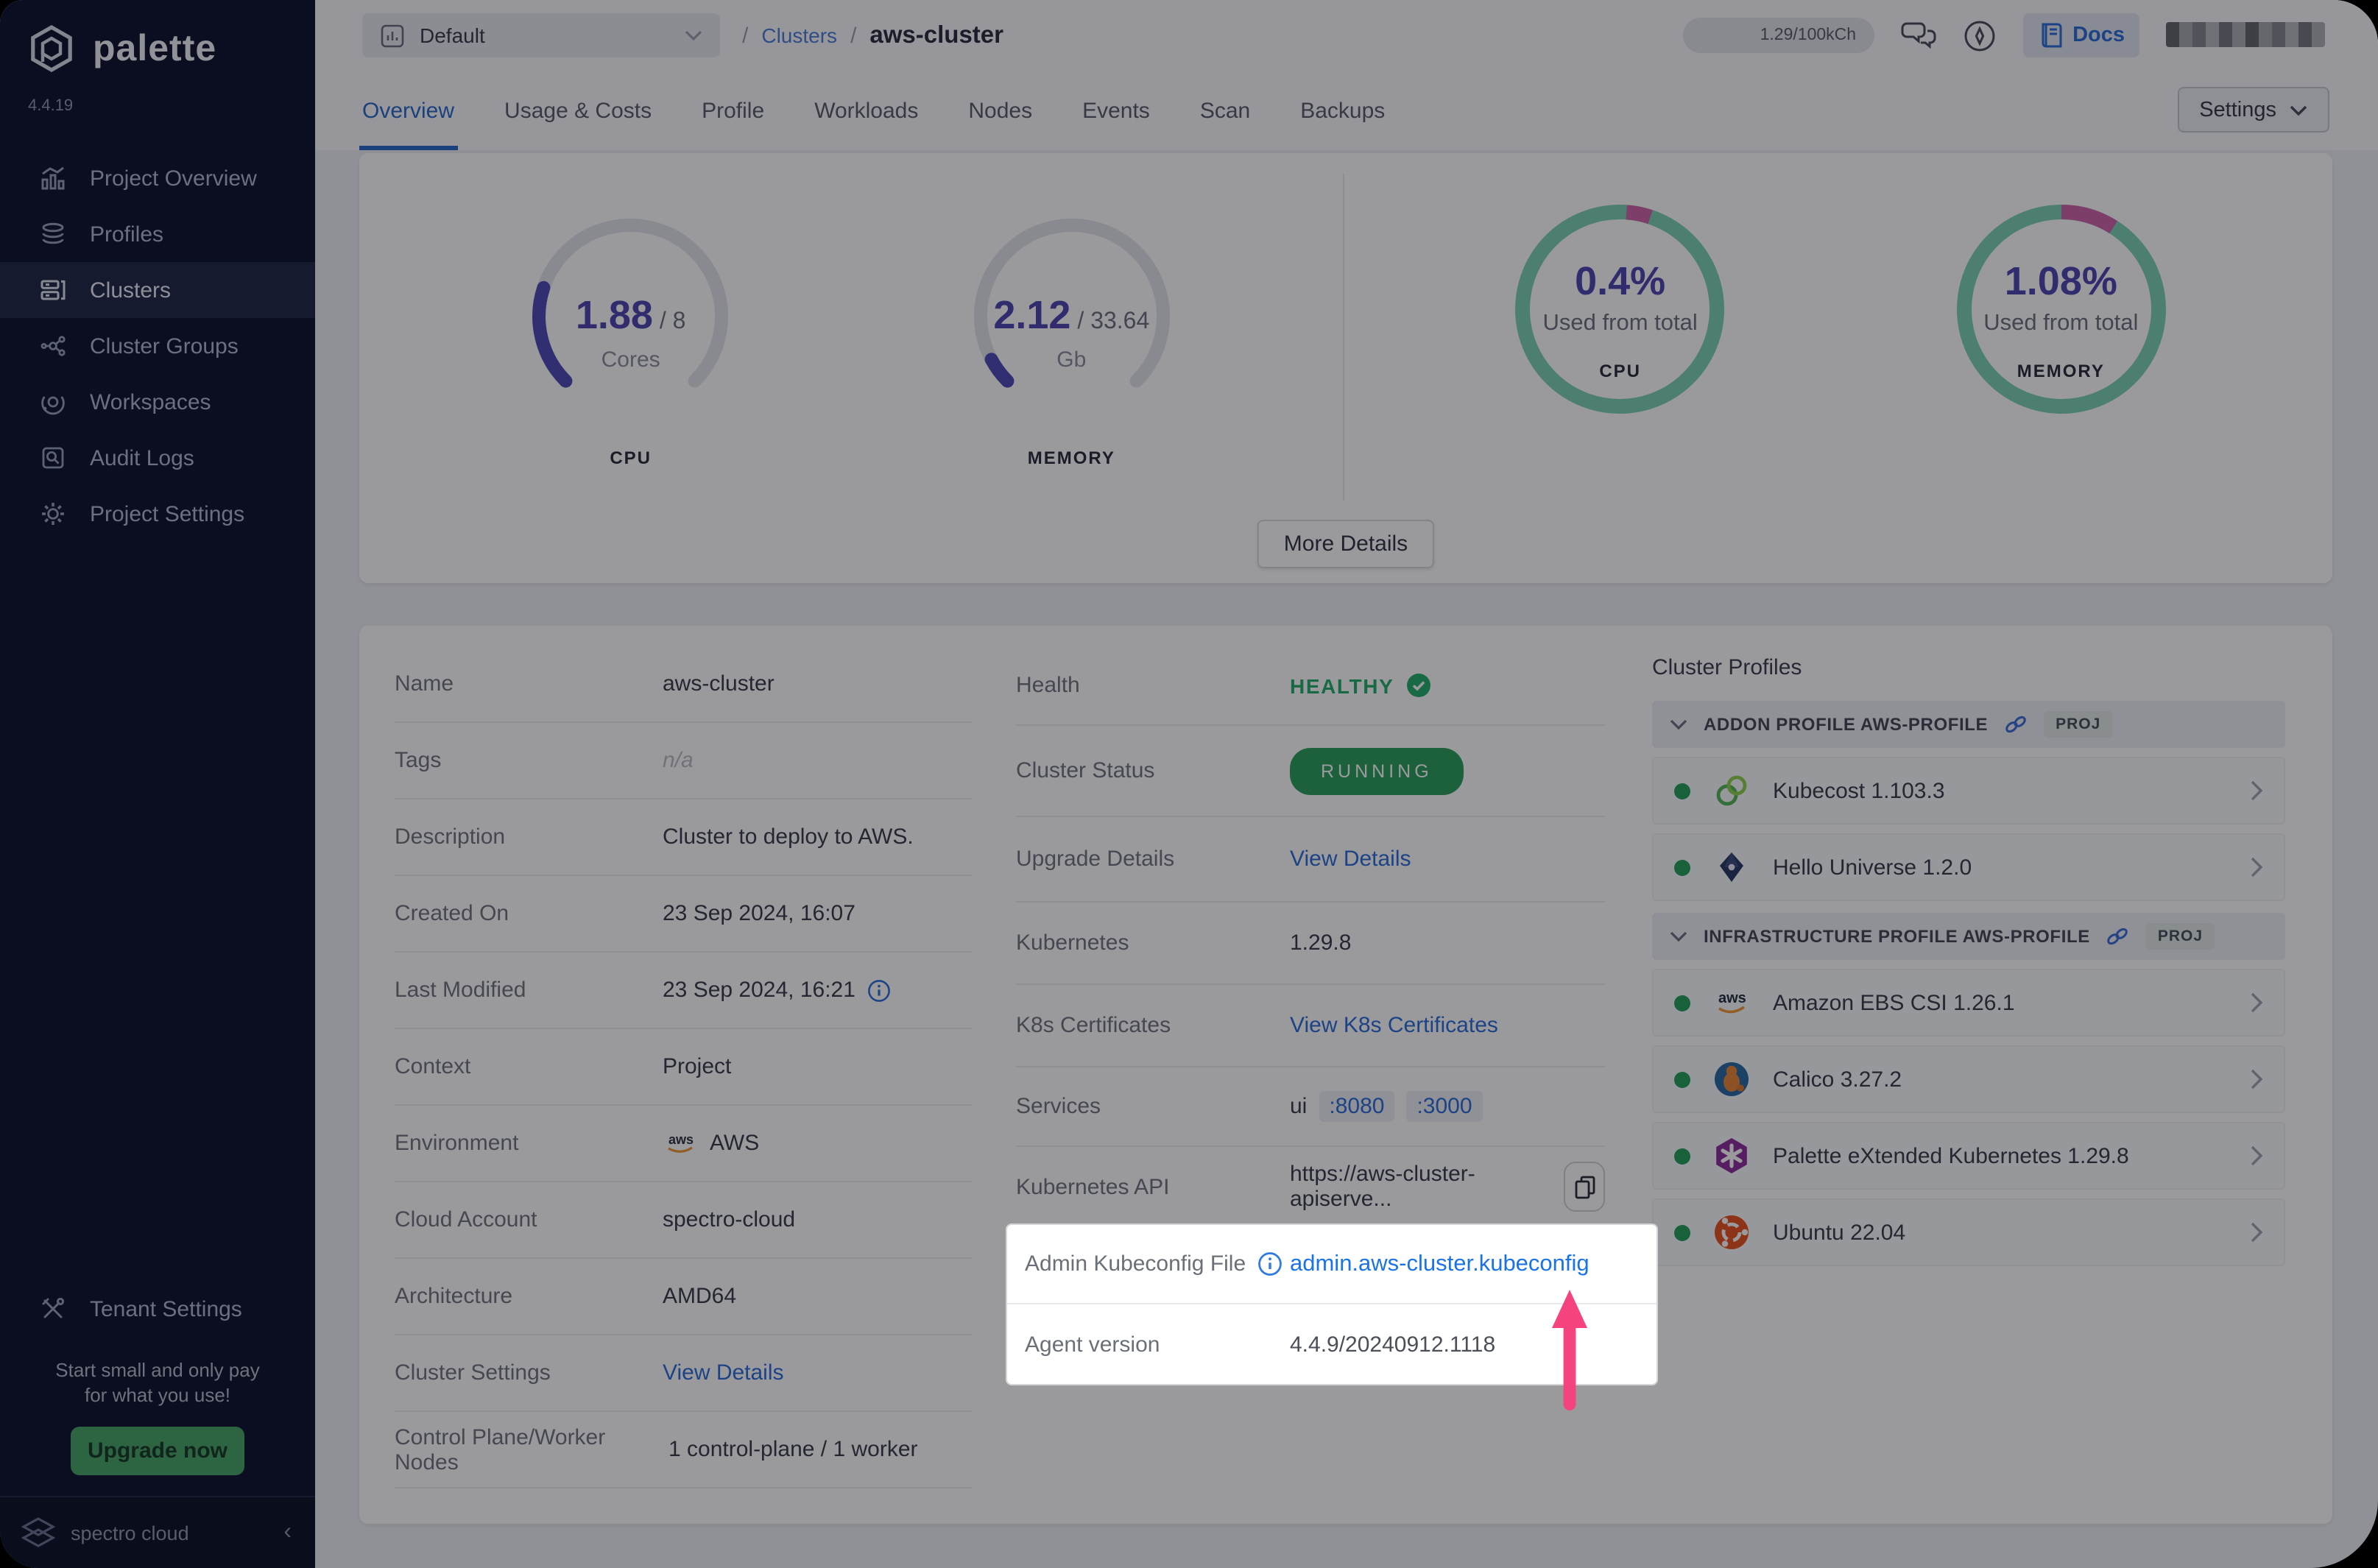 The height and width of the screenshot is (1568, 2378). I want to click on sidebar-item-workspaces: Workspaces, so click(157, 402).